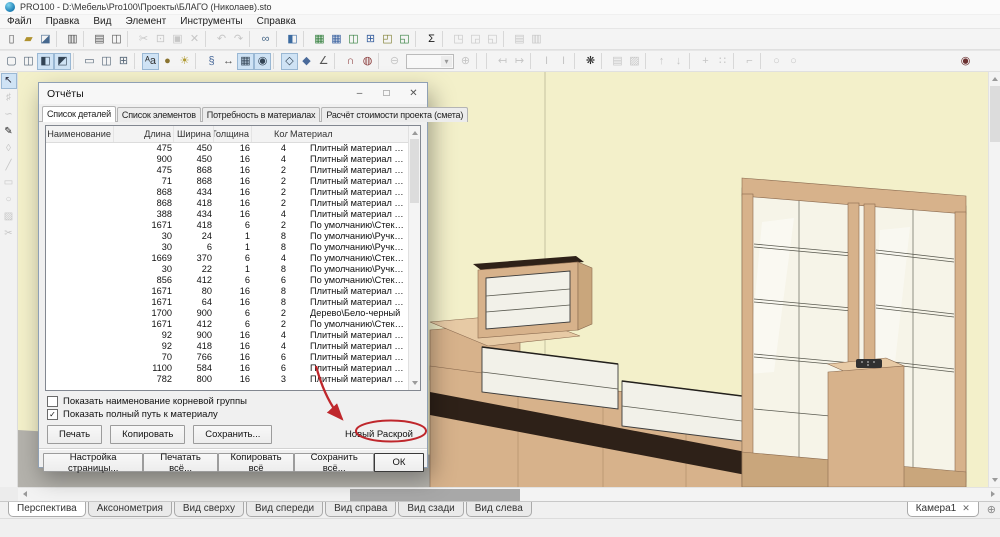 This screenshot has height=537, width=1000. Describe the element at coordinates (382, 434) in the screenshot. I see `new-cutting-button: Новый Раскрой` at that location.